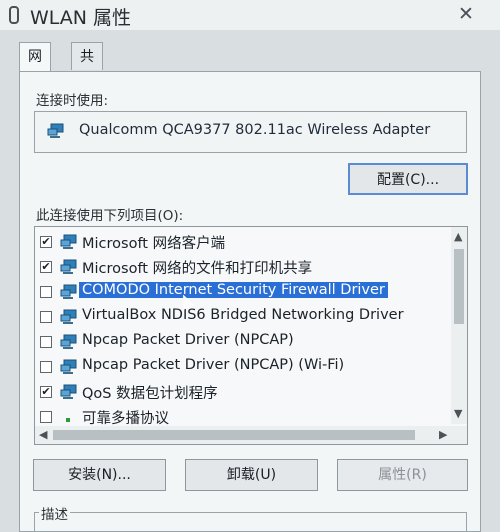 The image size is (500, 532). I want to click on horizontal-scrollbar: ◀ ▶, so click(251, 435).